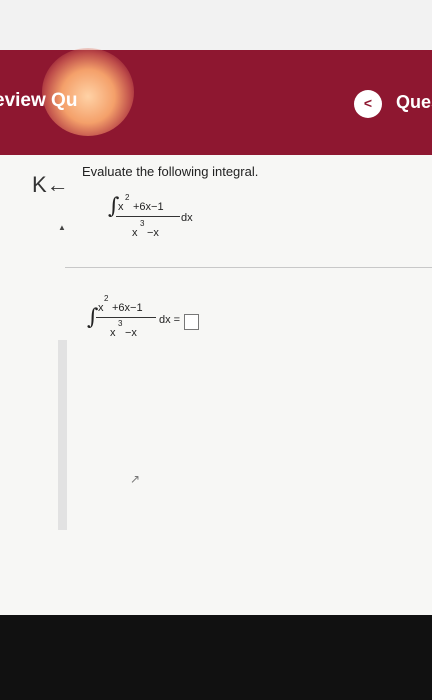 The height and width of the screenshot is (700, 432). Describe the element at coordinates (148, 207) in the screenshot. I see `numerator-terms: +6x−1` at that location.